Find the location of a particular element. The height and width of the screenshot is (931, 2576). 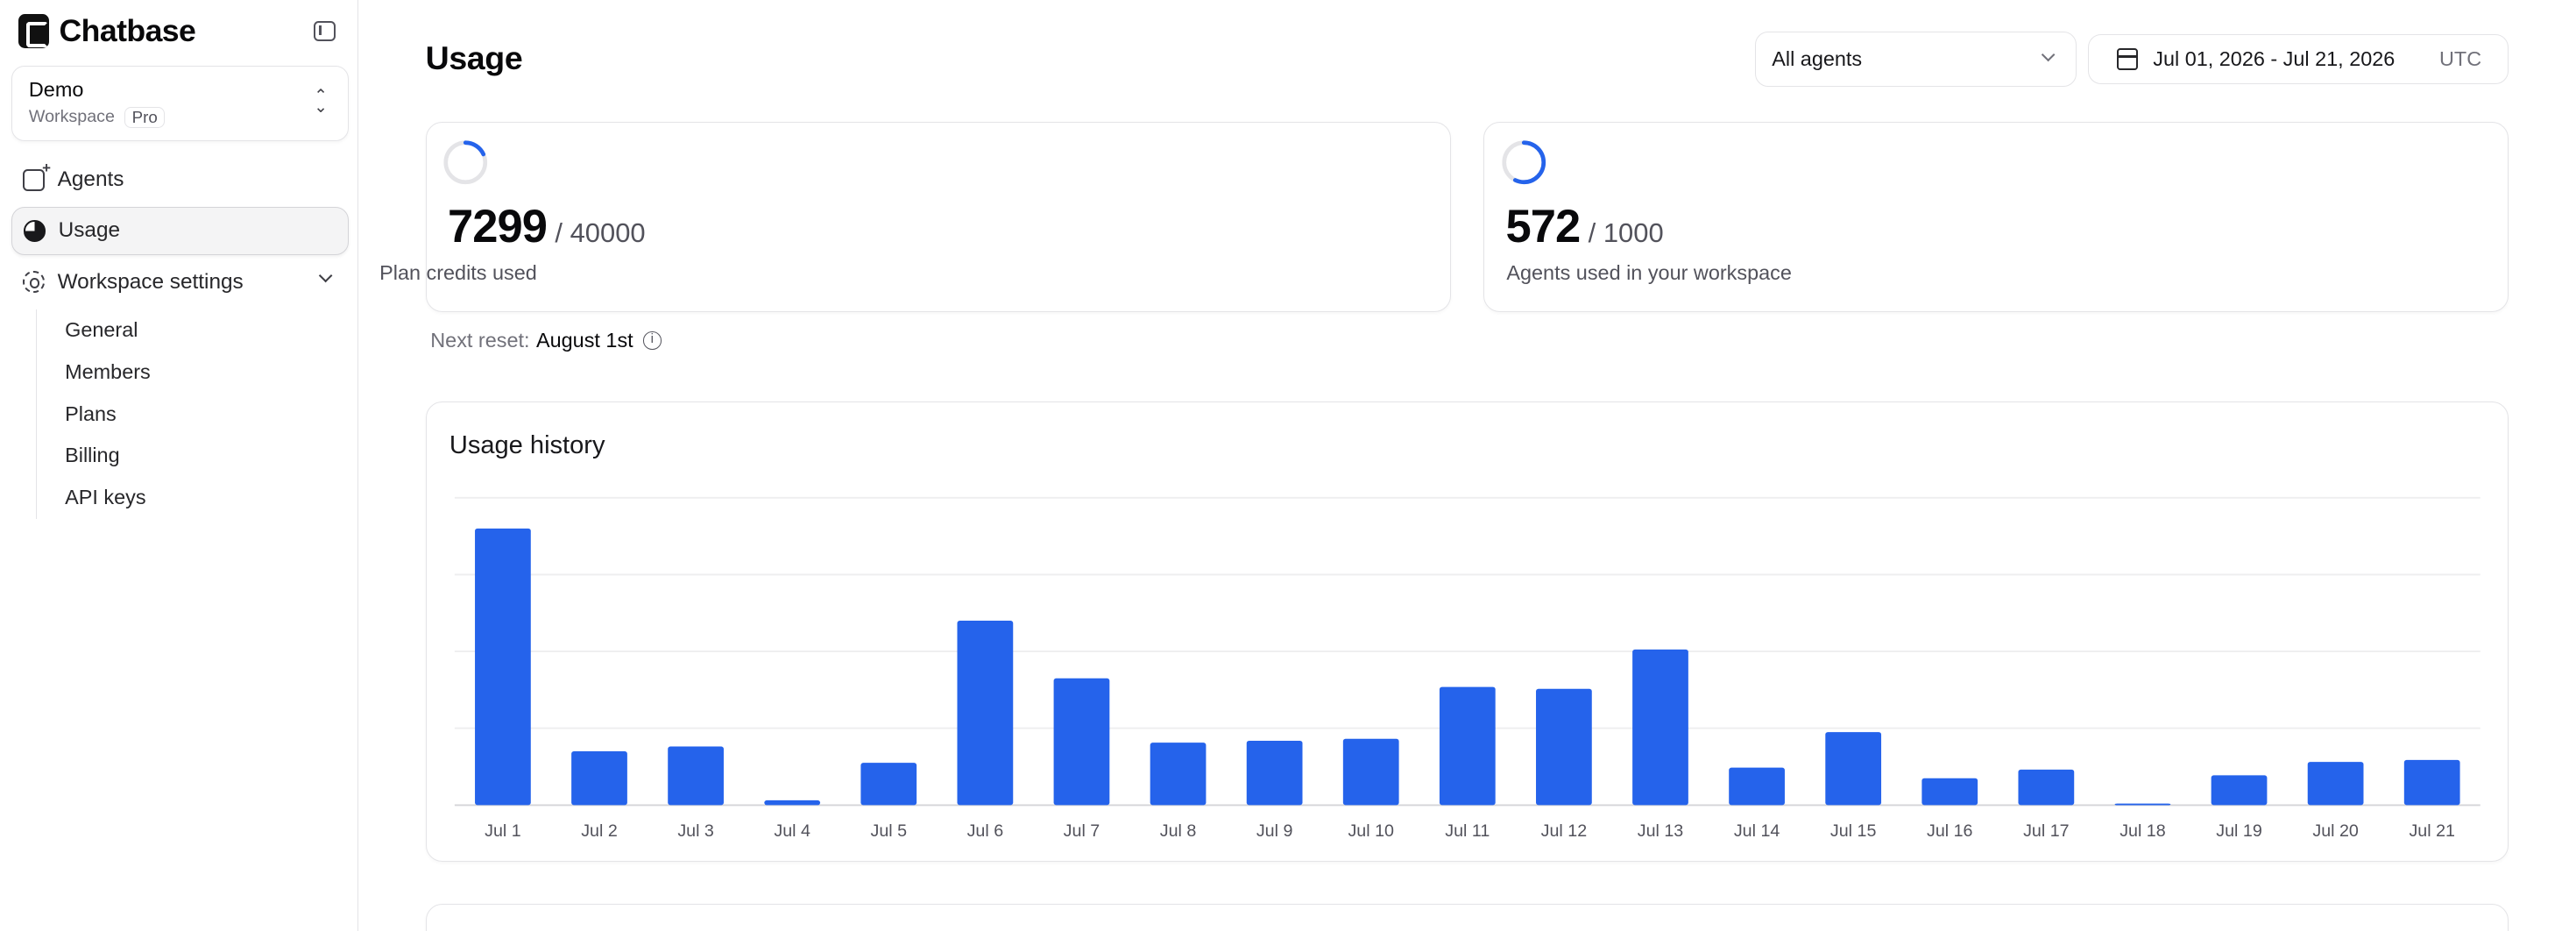

chatbase-logo-icon is located at coordinates (34, 31).